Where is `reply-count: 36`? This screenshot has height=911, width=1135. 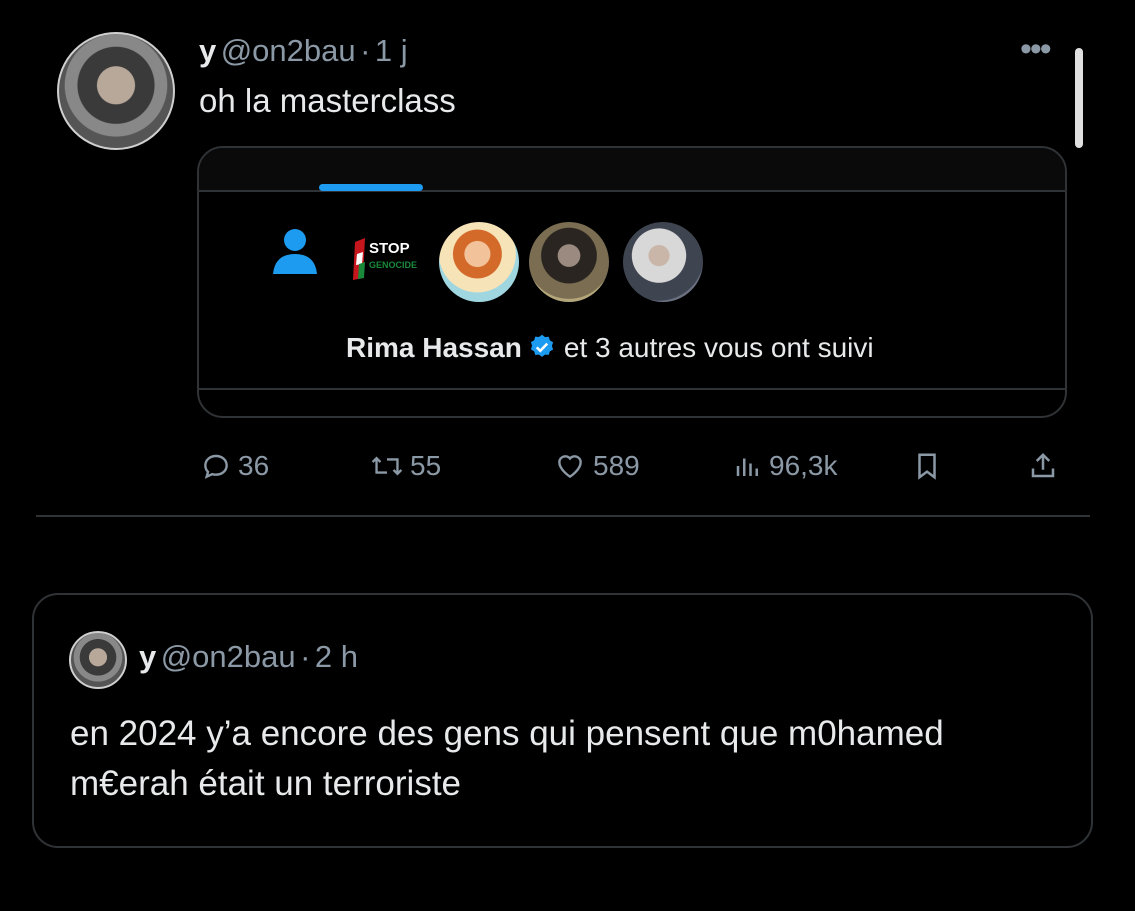 reply-count: 36 is located at coordinates (254, 465).